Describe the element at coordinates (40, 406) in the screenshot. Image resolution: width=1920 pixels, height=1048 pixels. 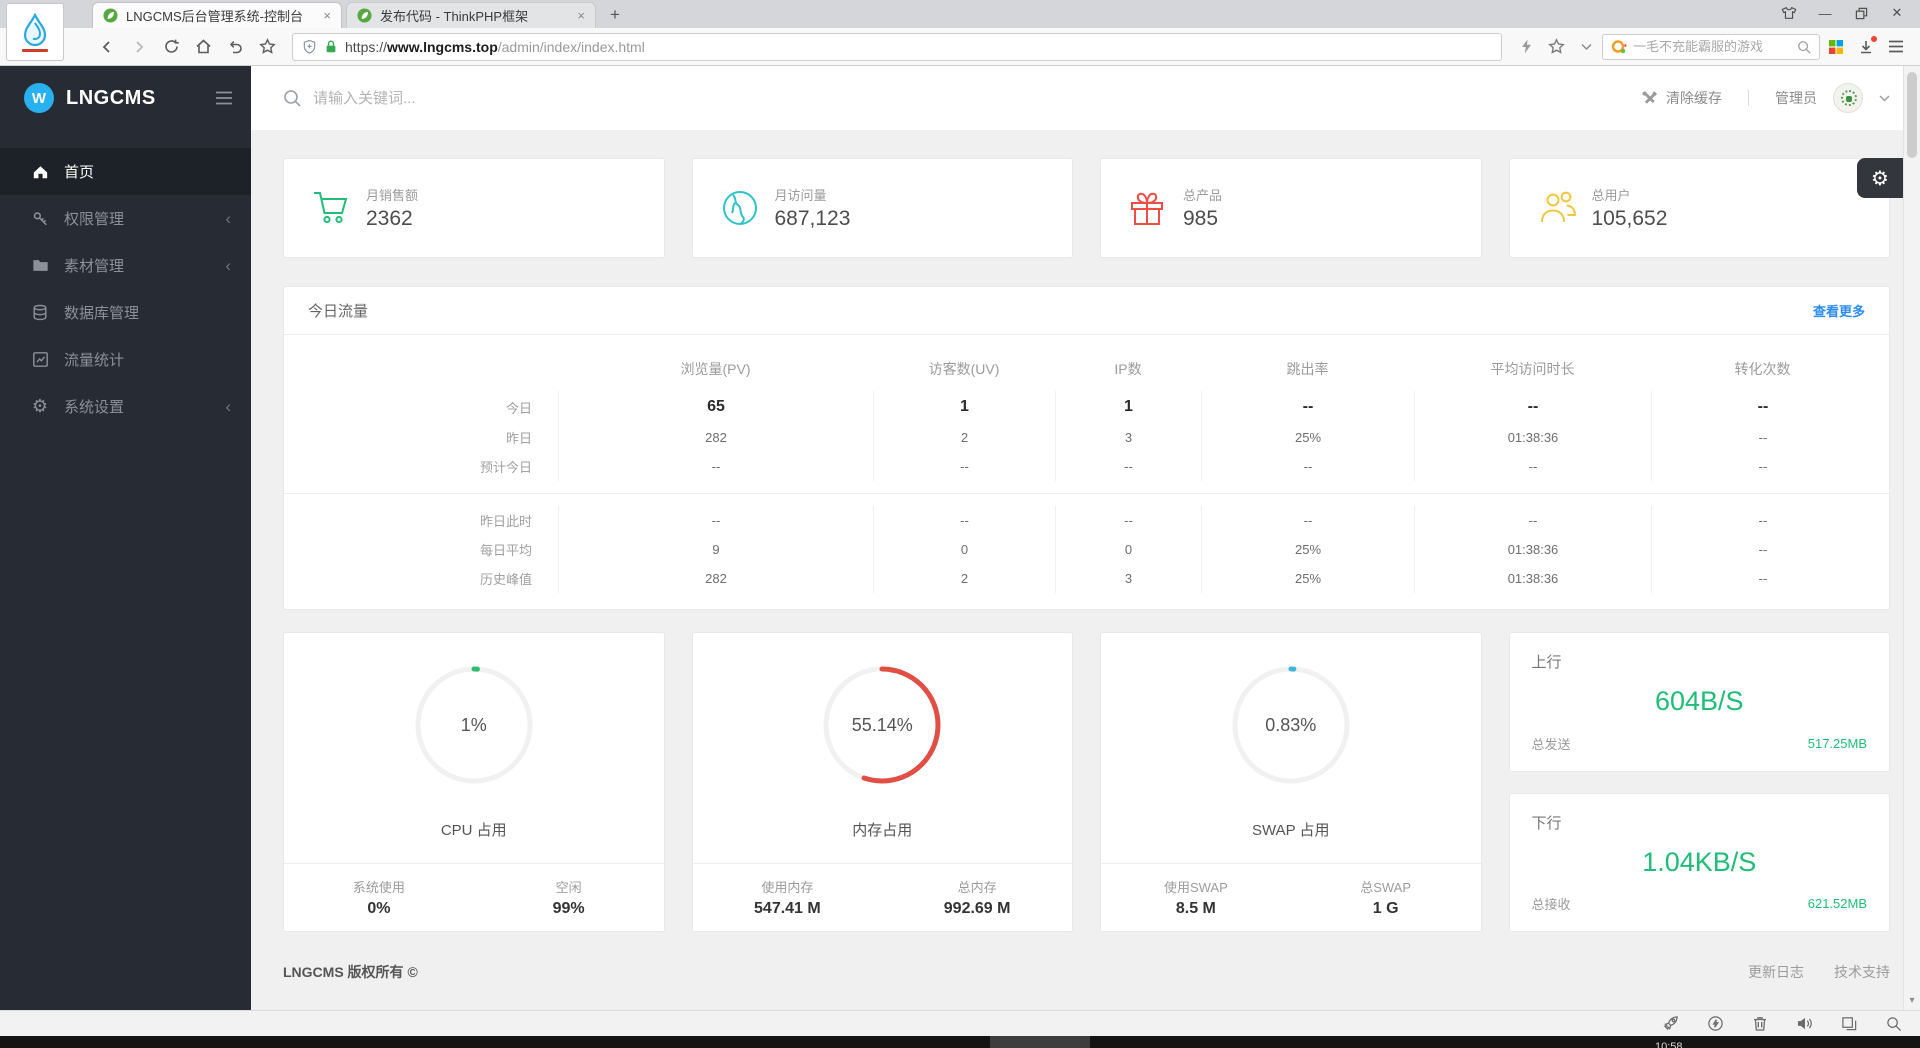
I see `gear-icon: ⚙` at that location.